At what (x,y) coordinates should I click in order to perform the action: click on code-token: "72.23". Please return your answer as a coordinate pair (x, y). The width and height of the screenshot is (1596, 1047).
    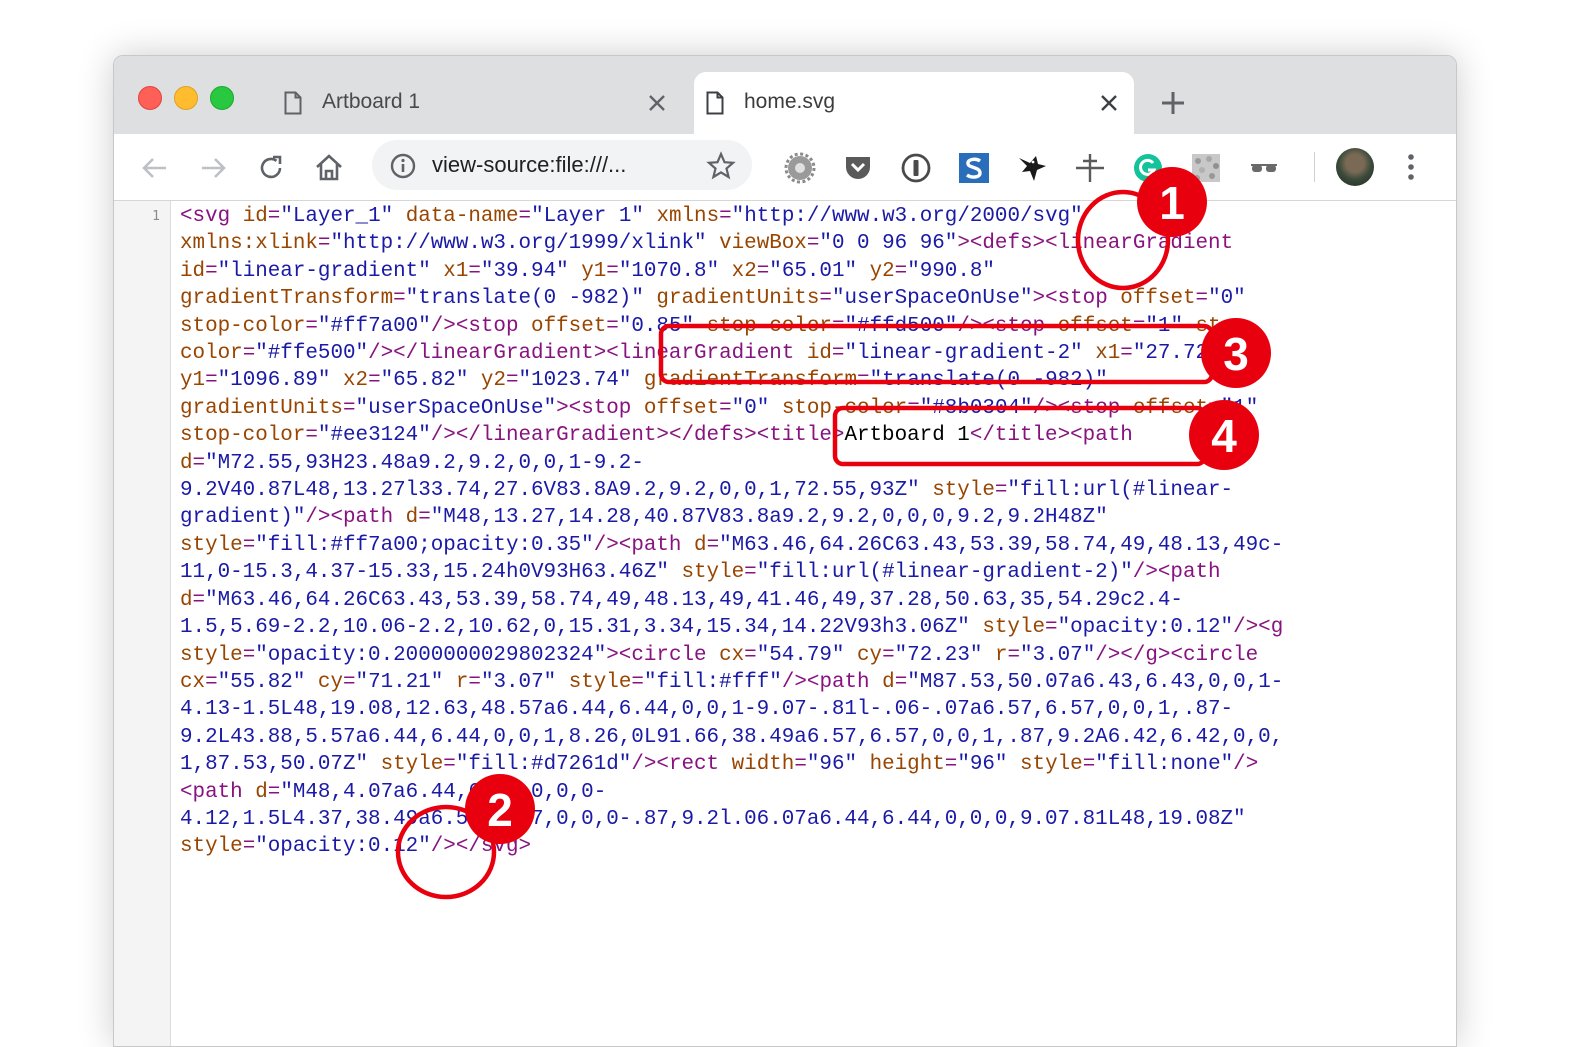
    Looking at the image, I should click on (944, 655).